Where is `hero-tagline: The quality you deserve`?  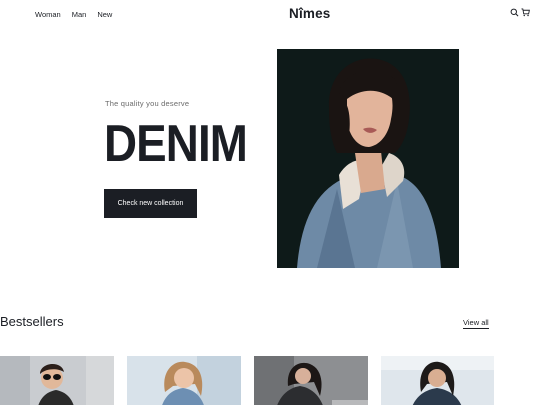
hero-tagline: The quality you deserve is located at coordinates (147, 103).